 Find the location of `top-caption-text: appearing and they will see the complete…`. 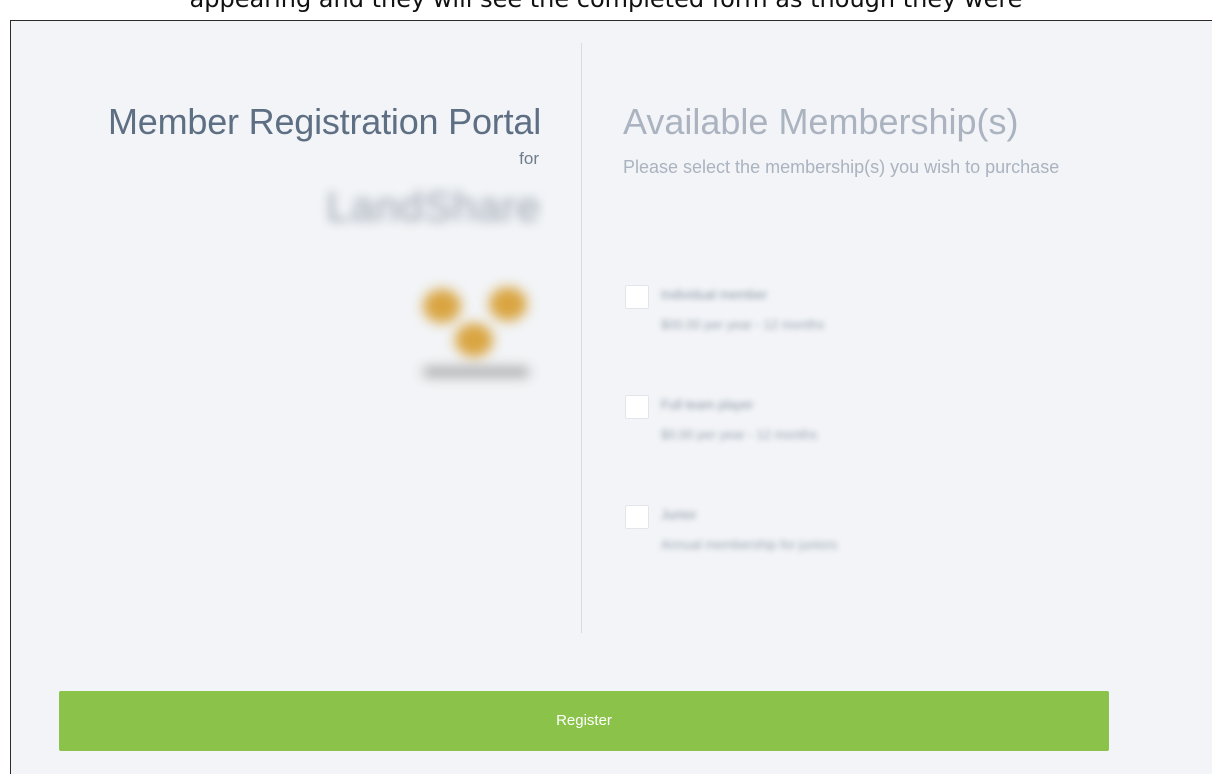

top-caption-text: appearing and they will see the complete… is located at coordinates (606, 6).